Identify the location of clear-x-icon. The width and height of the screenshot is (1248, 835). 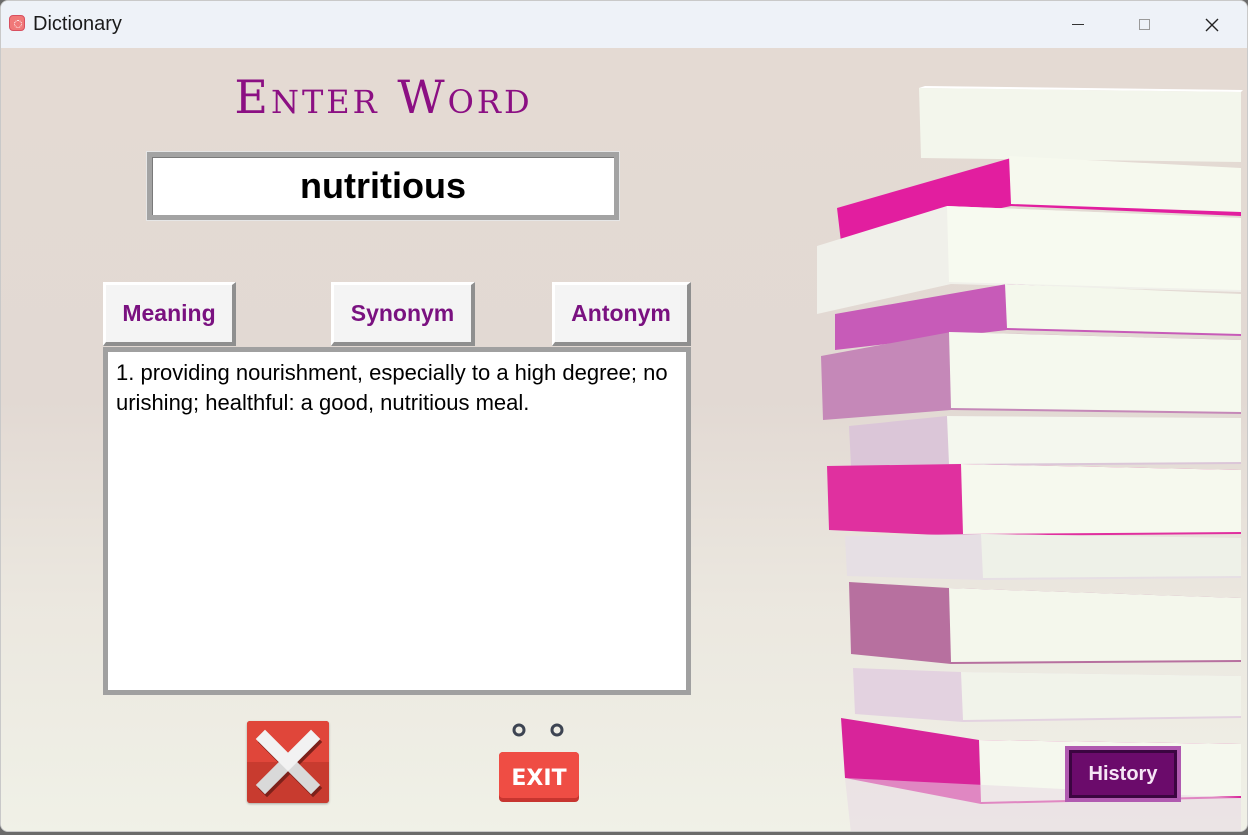
(288, 762).